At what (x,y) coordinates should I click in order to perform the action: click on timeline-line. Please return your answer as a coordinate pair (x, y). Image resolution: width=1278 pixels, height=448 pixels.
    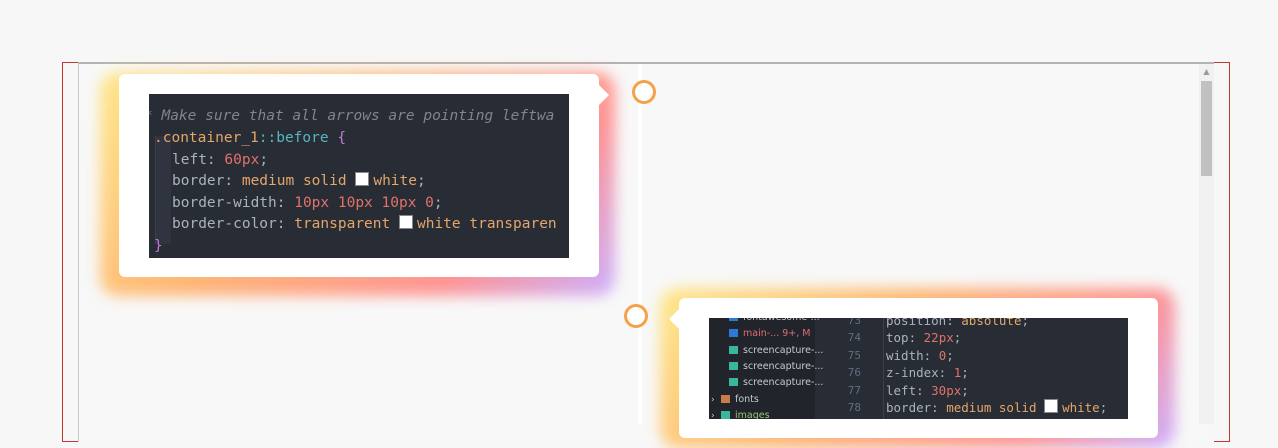
    Looking at the image, I should click on (640, 244).